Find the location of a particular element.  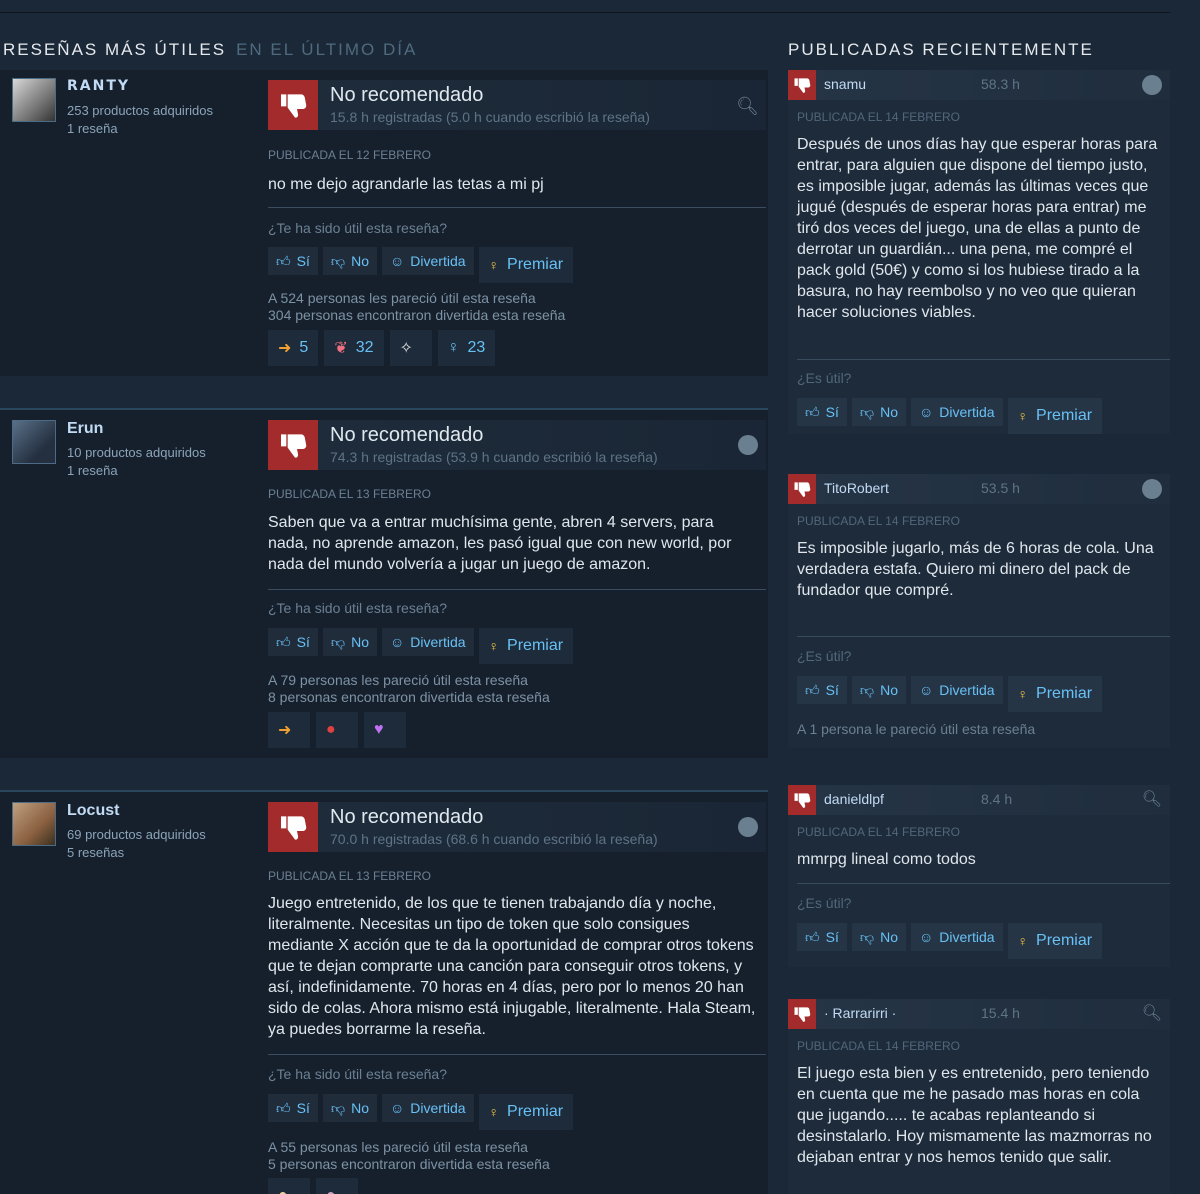

awards-row: ➜ ● ♥ is located at coordinates (337, 730).